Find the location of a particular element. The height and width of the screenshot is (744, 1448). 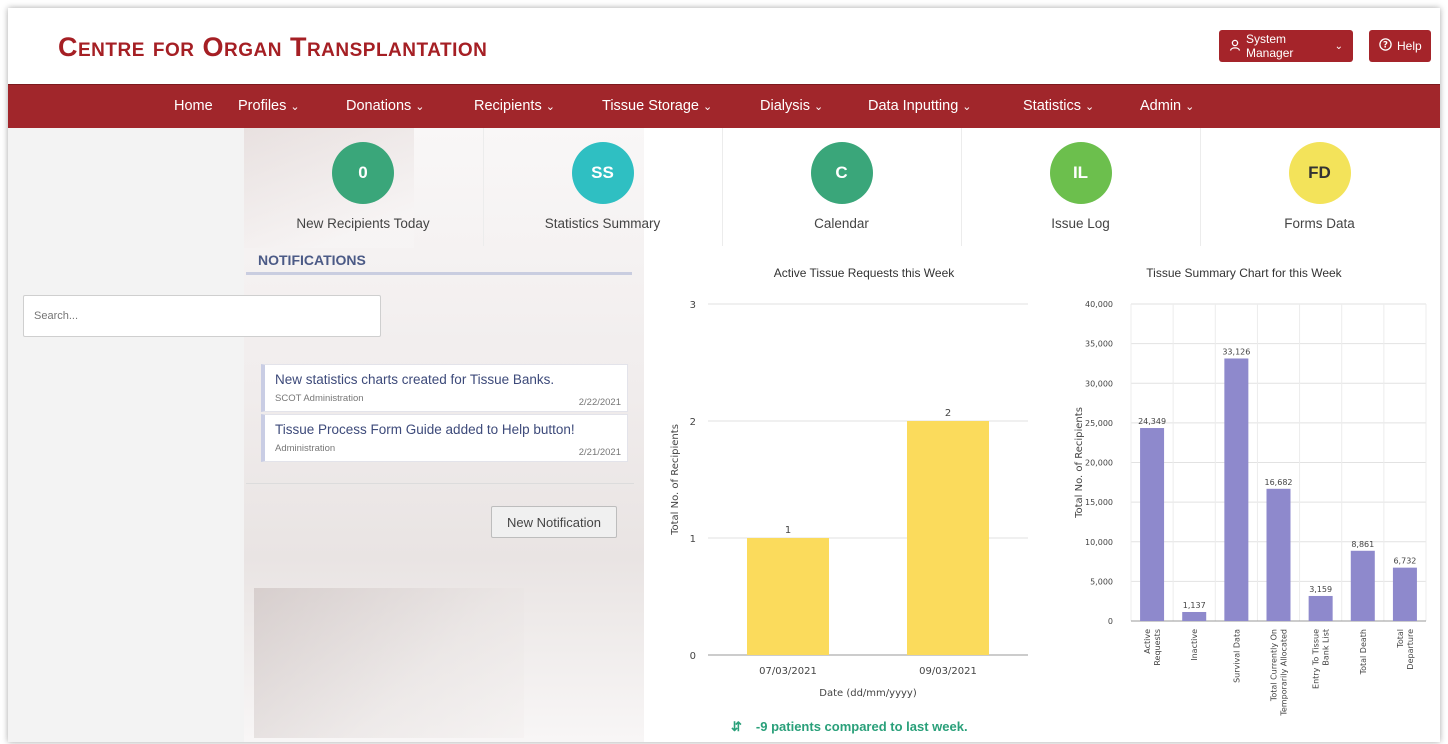

nav-item-statistics: Statistics ⌄ is located at coordinates (1058, 106).